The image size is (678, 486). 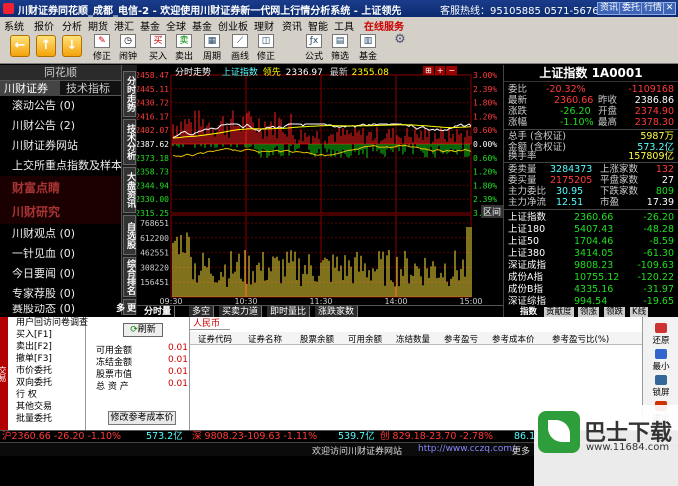 I want to click on tool-filter: ▤ 筛选, so click(x=340, y=48).